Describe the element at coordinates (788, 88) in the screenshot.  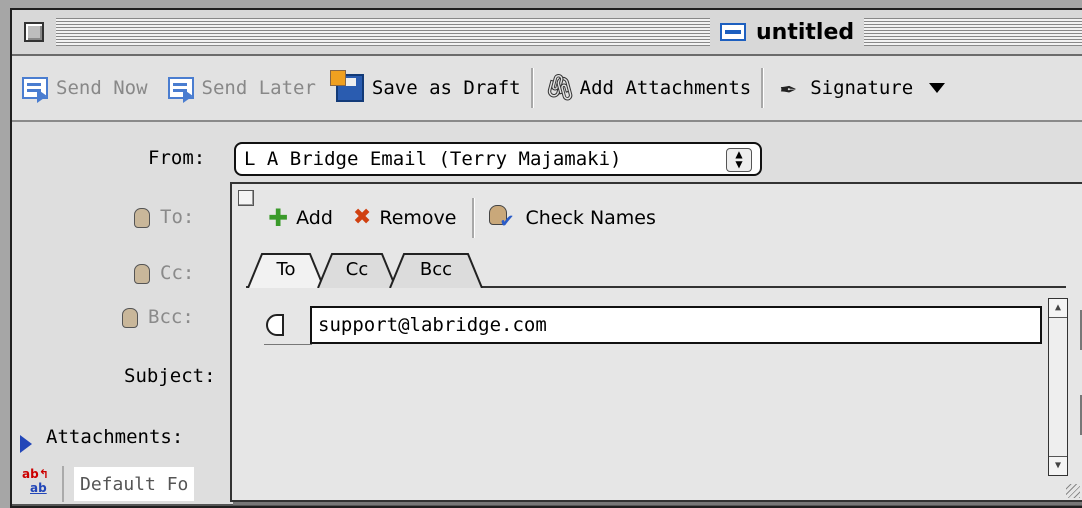
I see `pen-icon: ✒` at that location.